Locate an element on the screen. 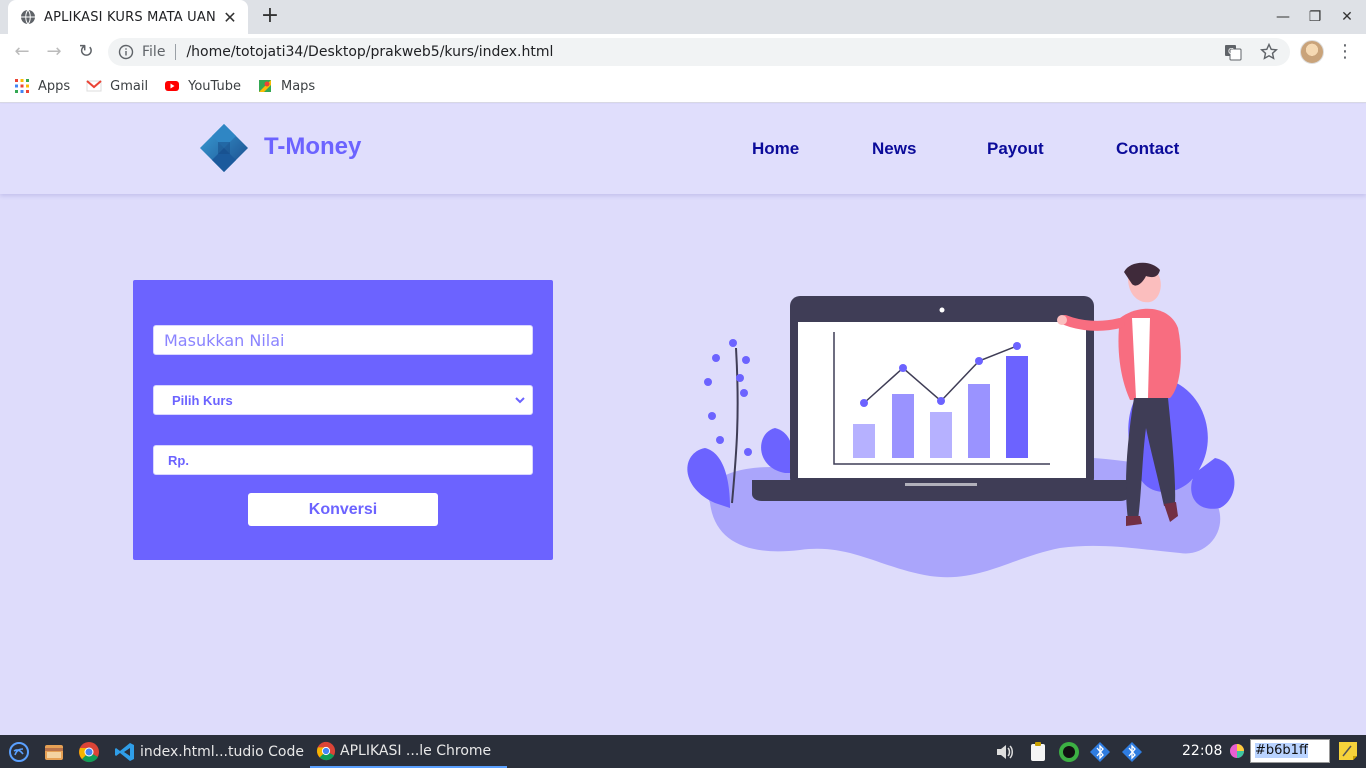 The width and height of the screenshot is (1366, 768). apps-grid-icon is located at coordinates (22, 86).